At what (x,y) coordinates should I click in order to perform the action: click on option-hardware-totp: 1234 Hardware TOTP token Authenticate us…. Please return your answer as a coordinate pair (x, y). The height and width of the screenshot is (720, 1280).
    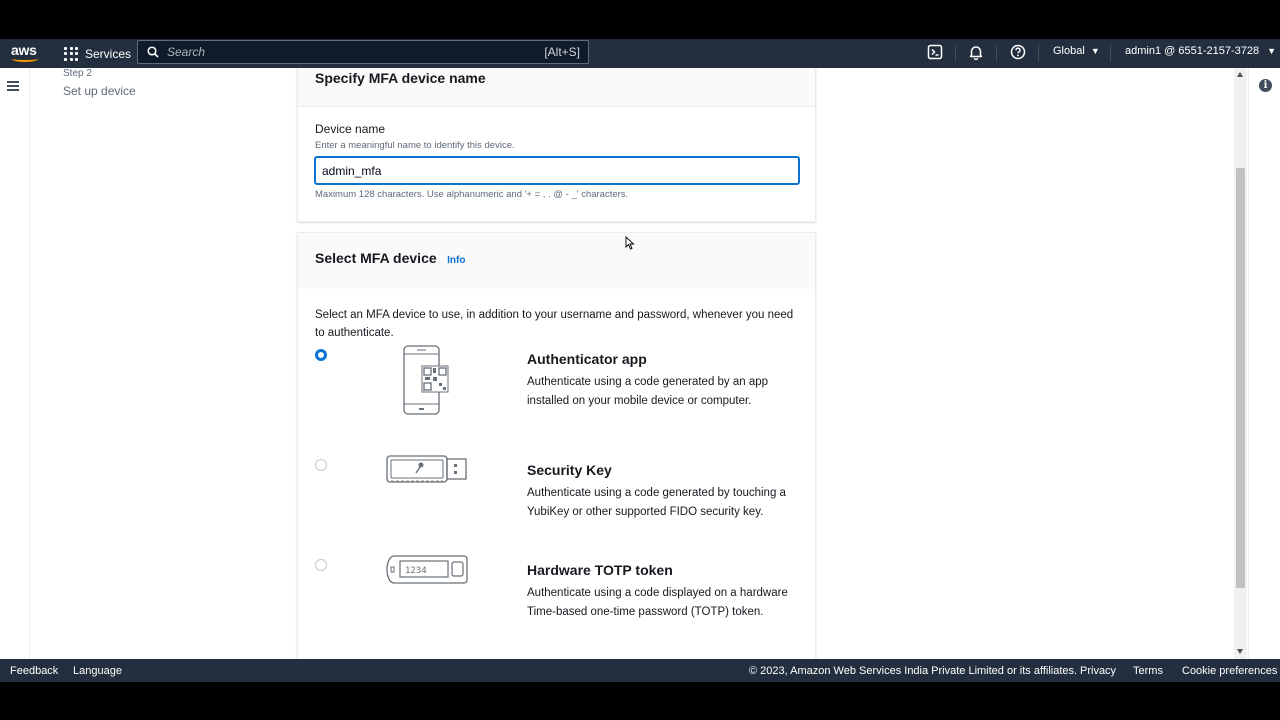
    Looking at the image, I should click on (557, 595).